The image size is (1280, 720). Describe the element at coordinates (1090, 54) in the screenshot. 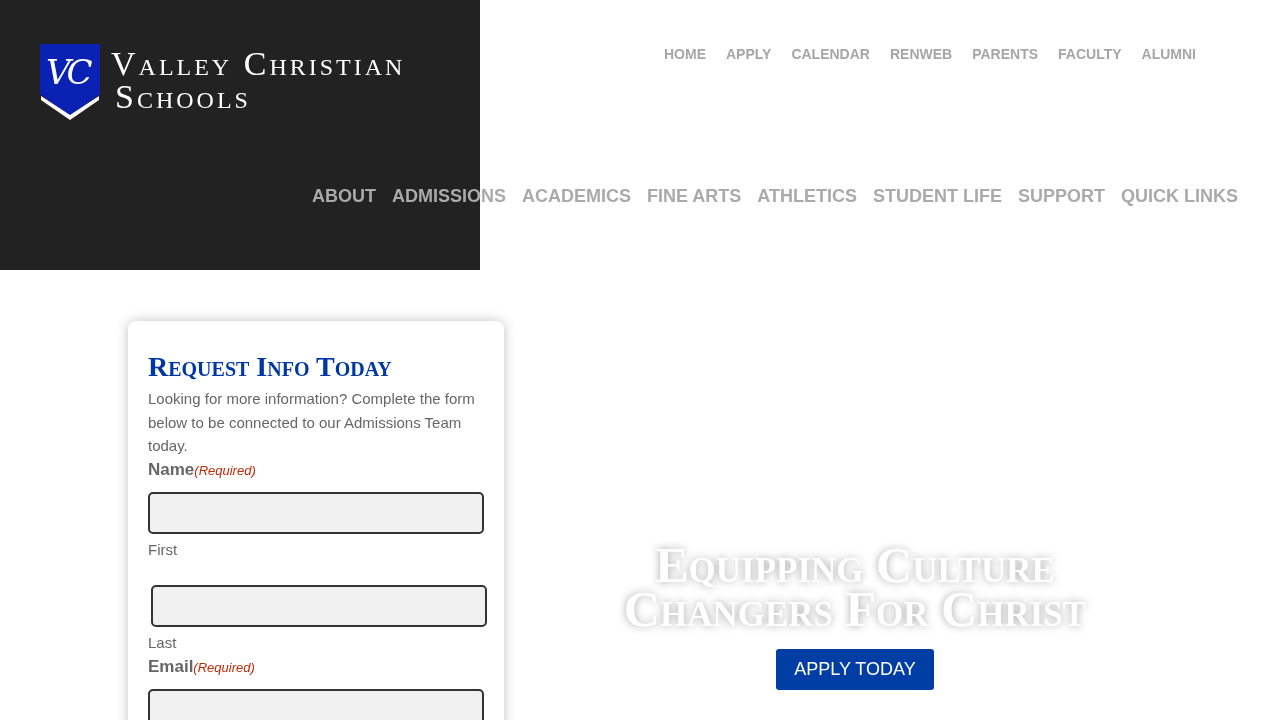

I see `utility-nav-link: FACULTY` at that location.